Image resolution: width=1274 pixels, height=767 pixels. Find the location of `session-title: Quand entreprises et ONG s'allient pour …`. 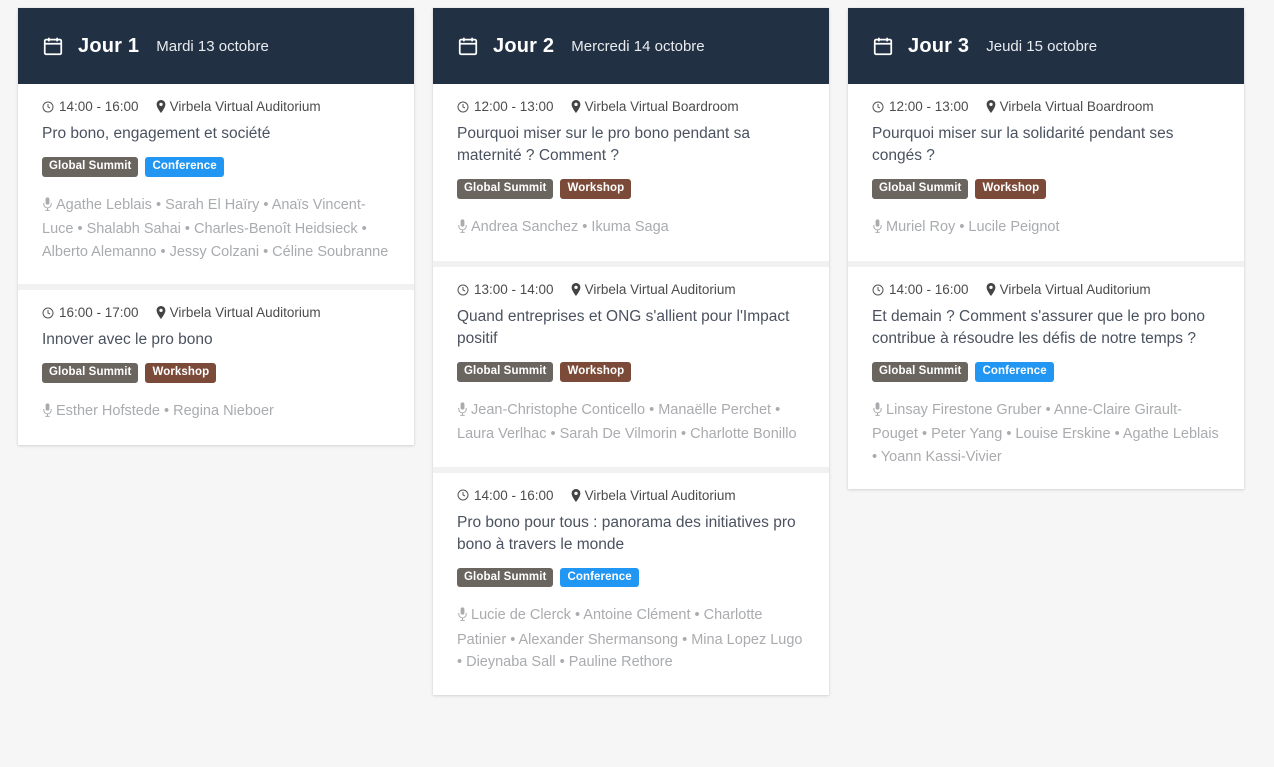

session-title: Quand entreprises et ONG s'allient pour … is located at coordinates (631, 328).